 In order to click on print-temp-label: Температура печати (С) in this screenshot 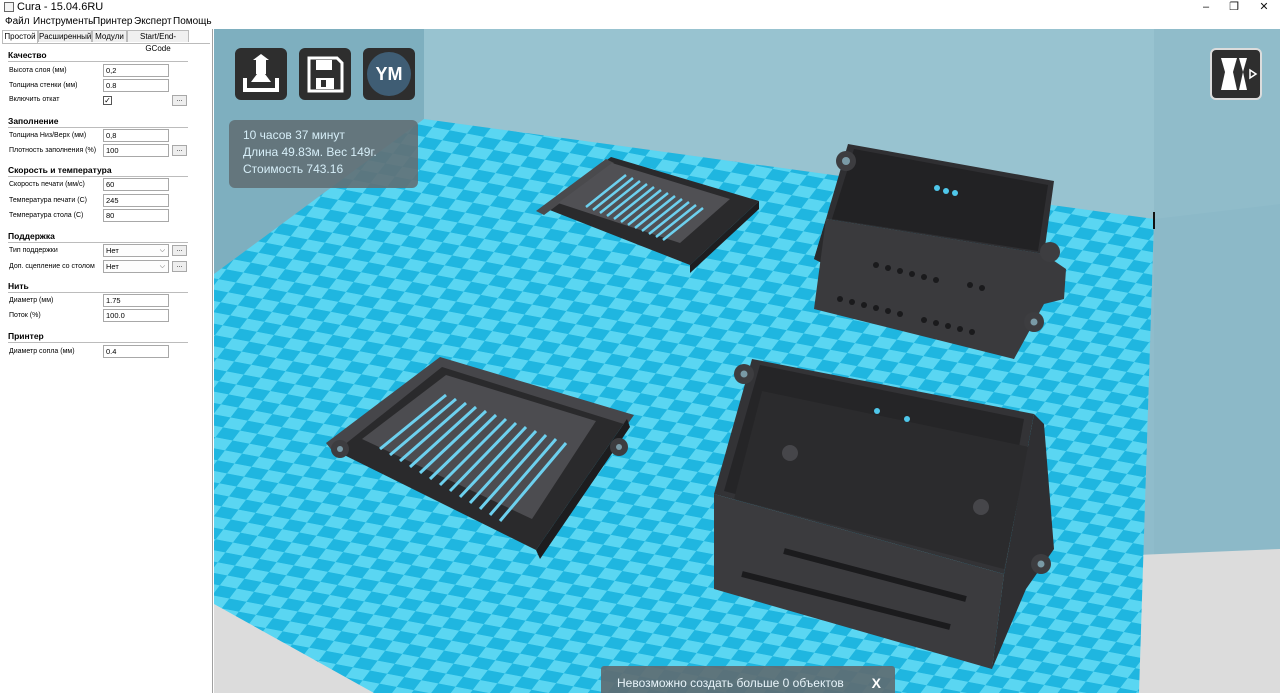, I will do `click(48, 200)`.